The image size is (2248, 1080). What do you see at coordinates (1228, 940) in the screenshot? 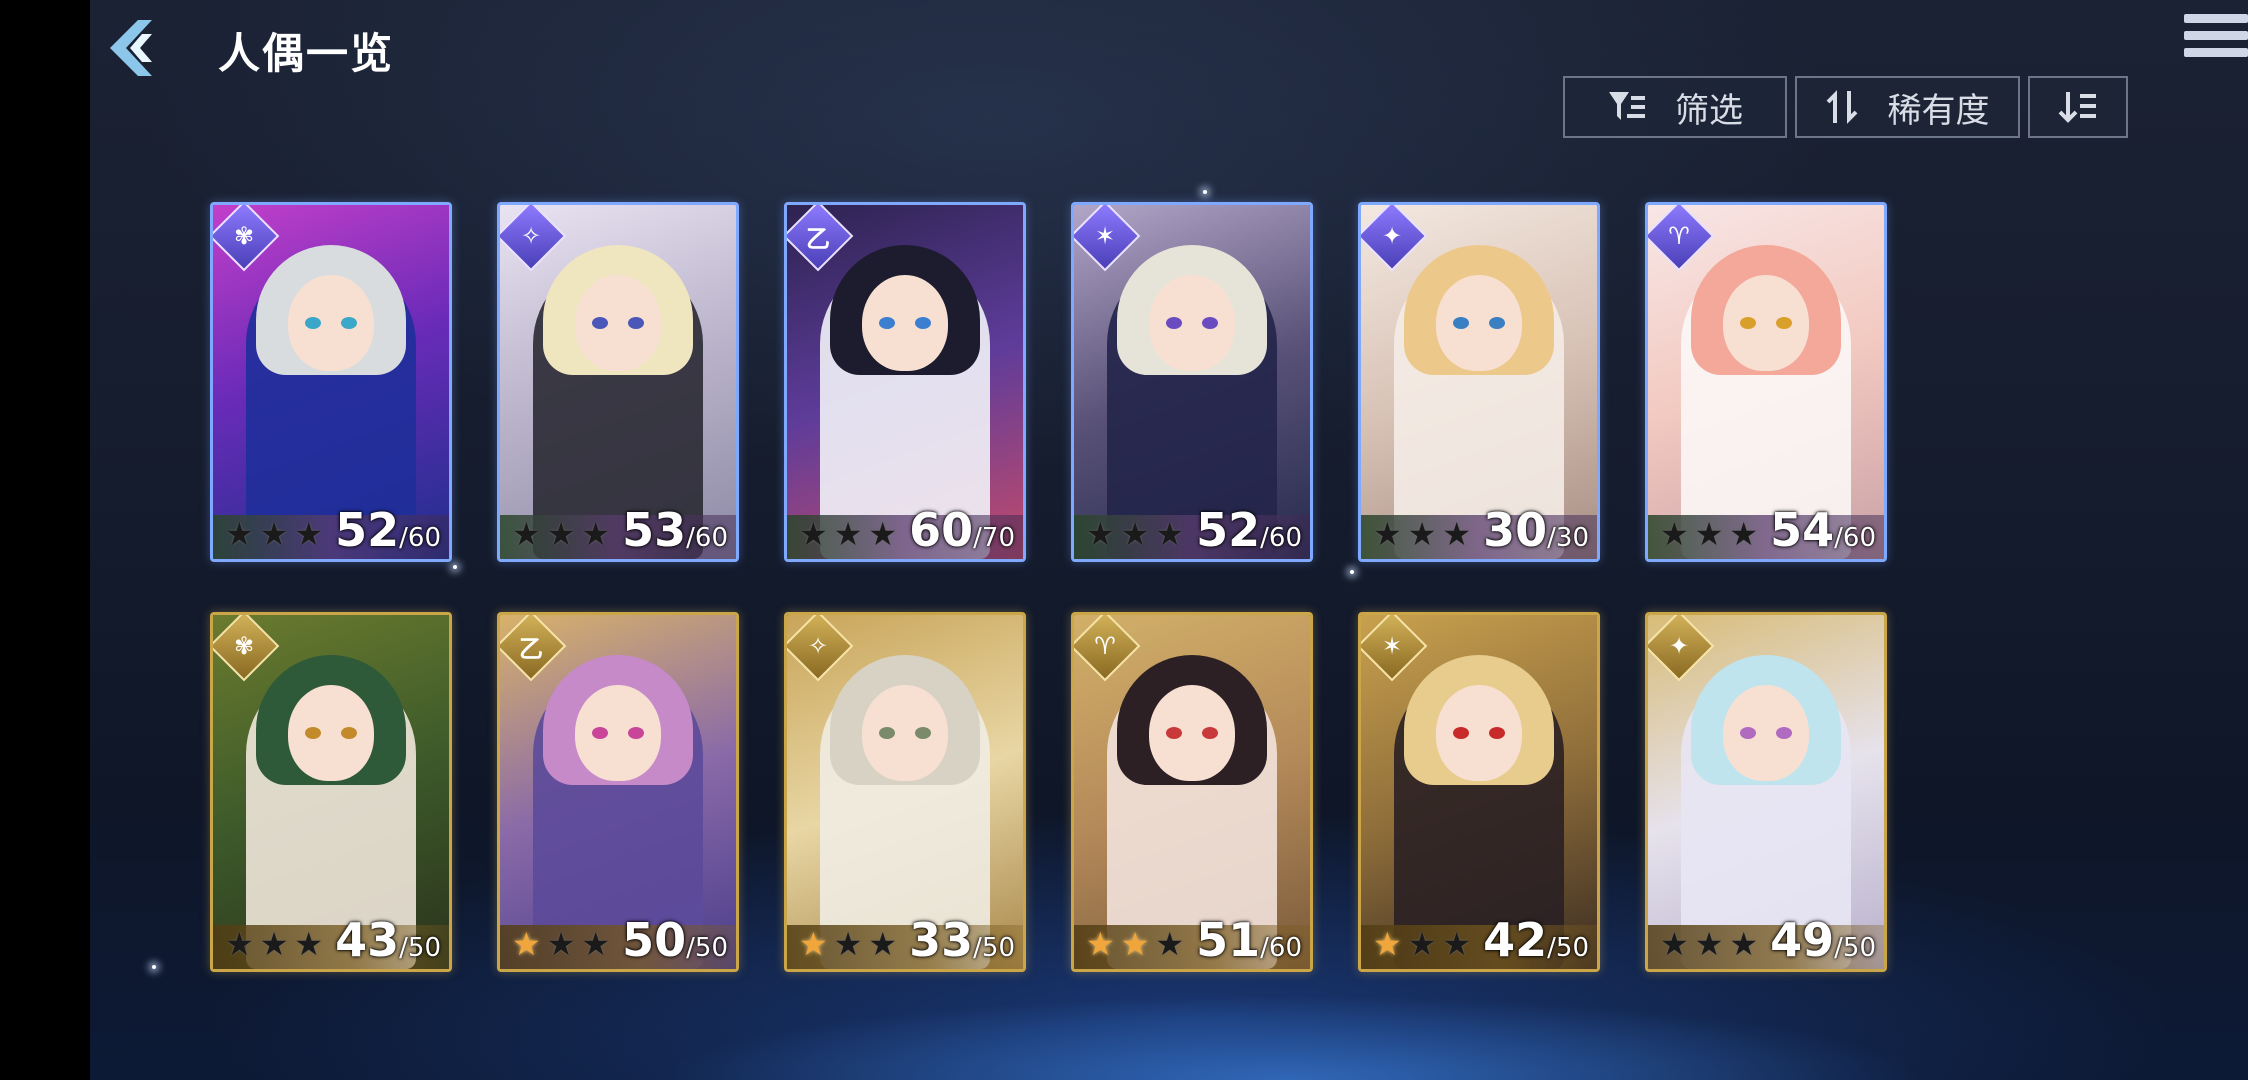
I see `current-level: 51` at bounding box center [1228, 940].